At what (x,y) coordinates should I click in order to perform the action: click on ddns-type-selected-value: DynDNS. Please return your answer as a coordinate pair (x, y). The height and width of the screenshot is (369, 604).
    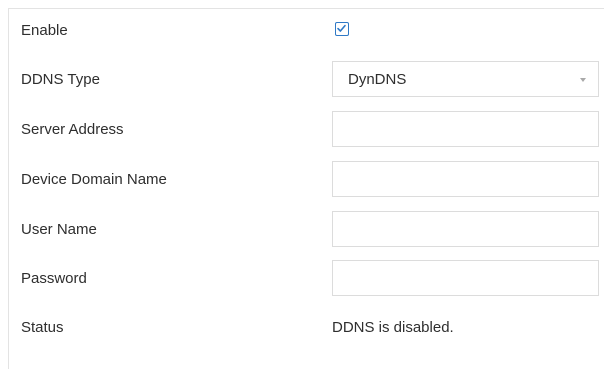
    Looking at the image, I should click on (377, 79).